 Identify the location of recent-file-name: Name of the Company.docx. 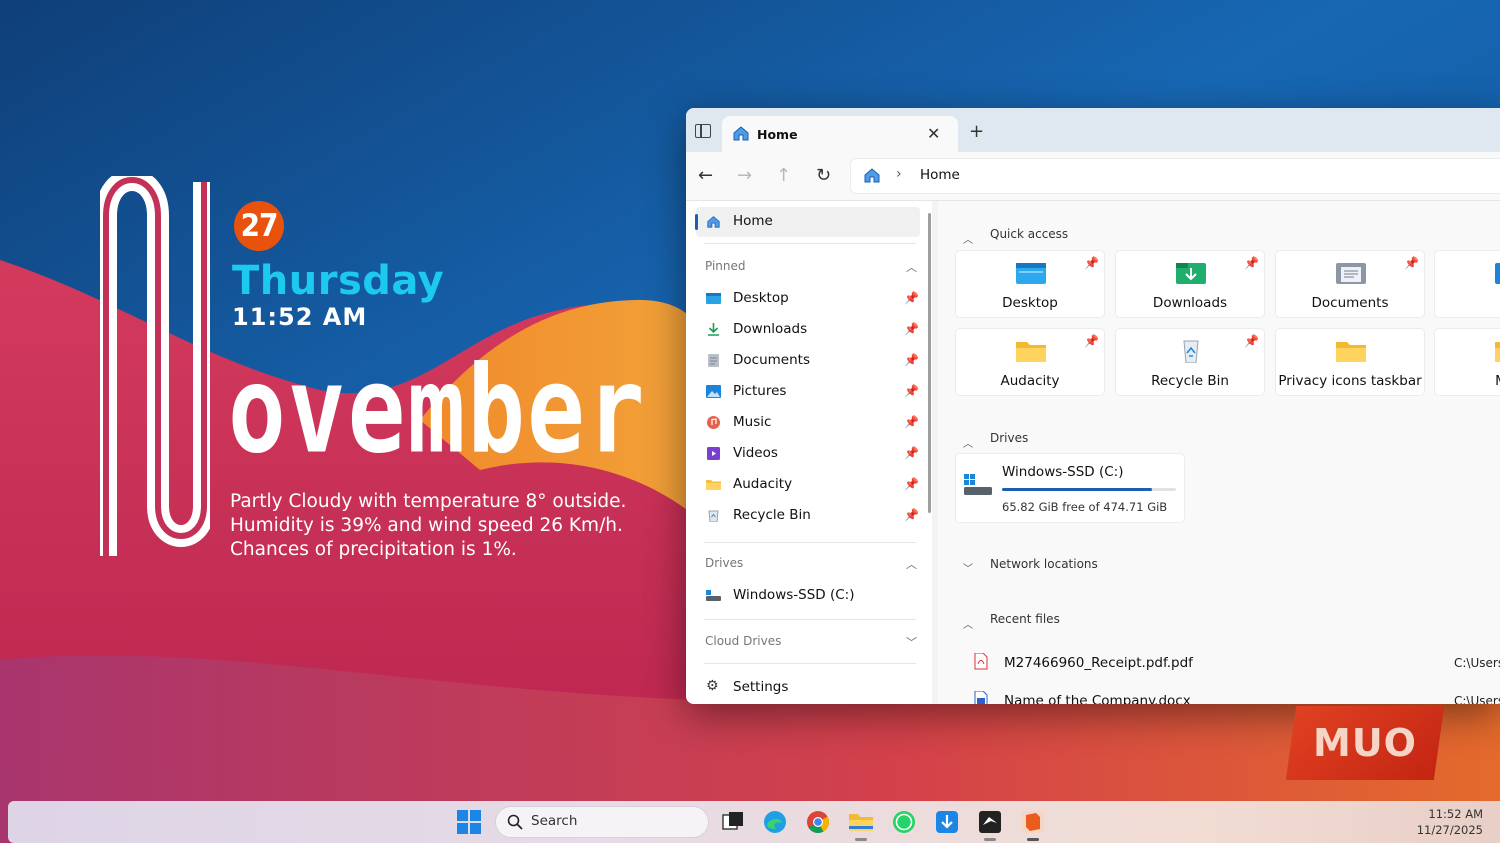
(1097, 698).